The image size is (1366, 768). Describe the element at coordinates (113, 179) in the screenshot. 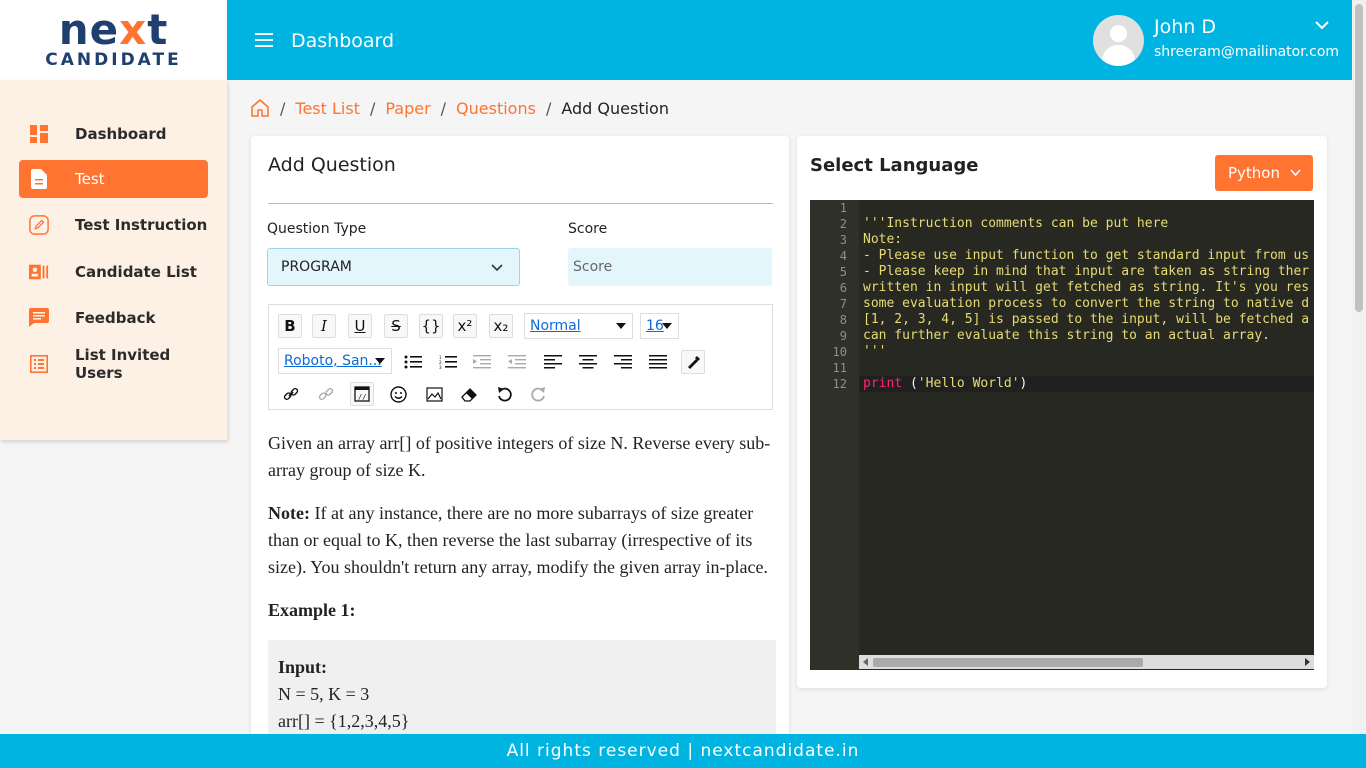

I see `sidebar-item-test: Test` at that location.